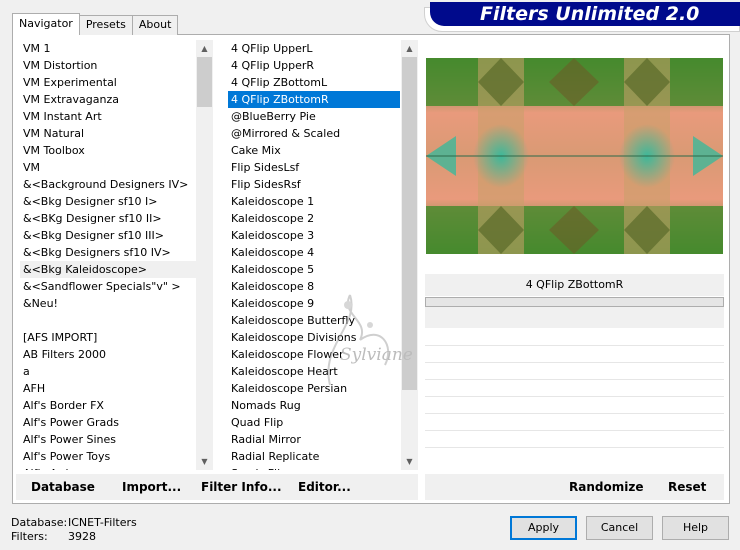 The height and width of the screenshot is (550, 740). Describe the element at coordinates (108, 235) in the screenshot. I see `list-item: &<Bkg Designer sf10 III>` at that location.